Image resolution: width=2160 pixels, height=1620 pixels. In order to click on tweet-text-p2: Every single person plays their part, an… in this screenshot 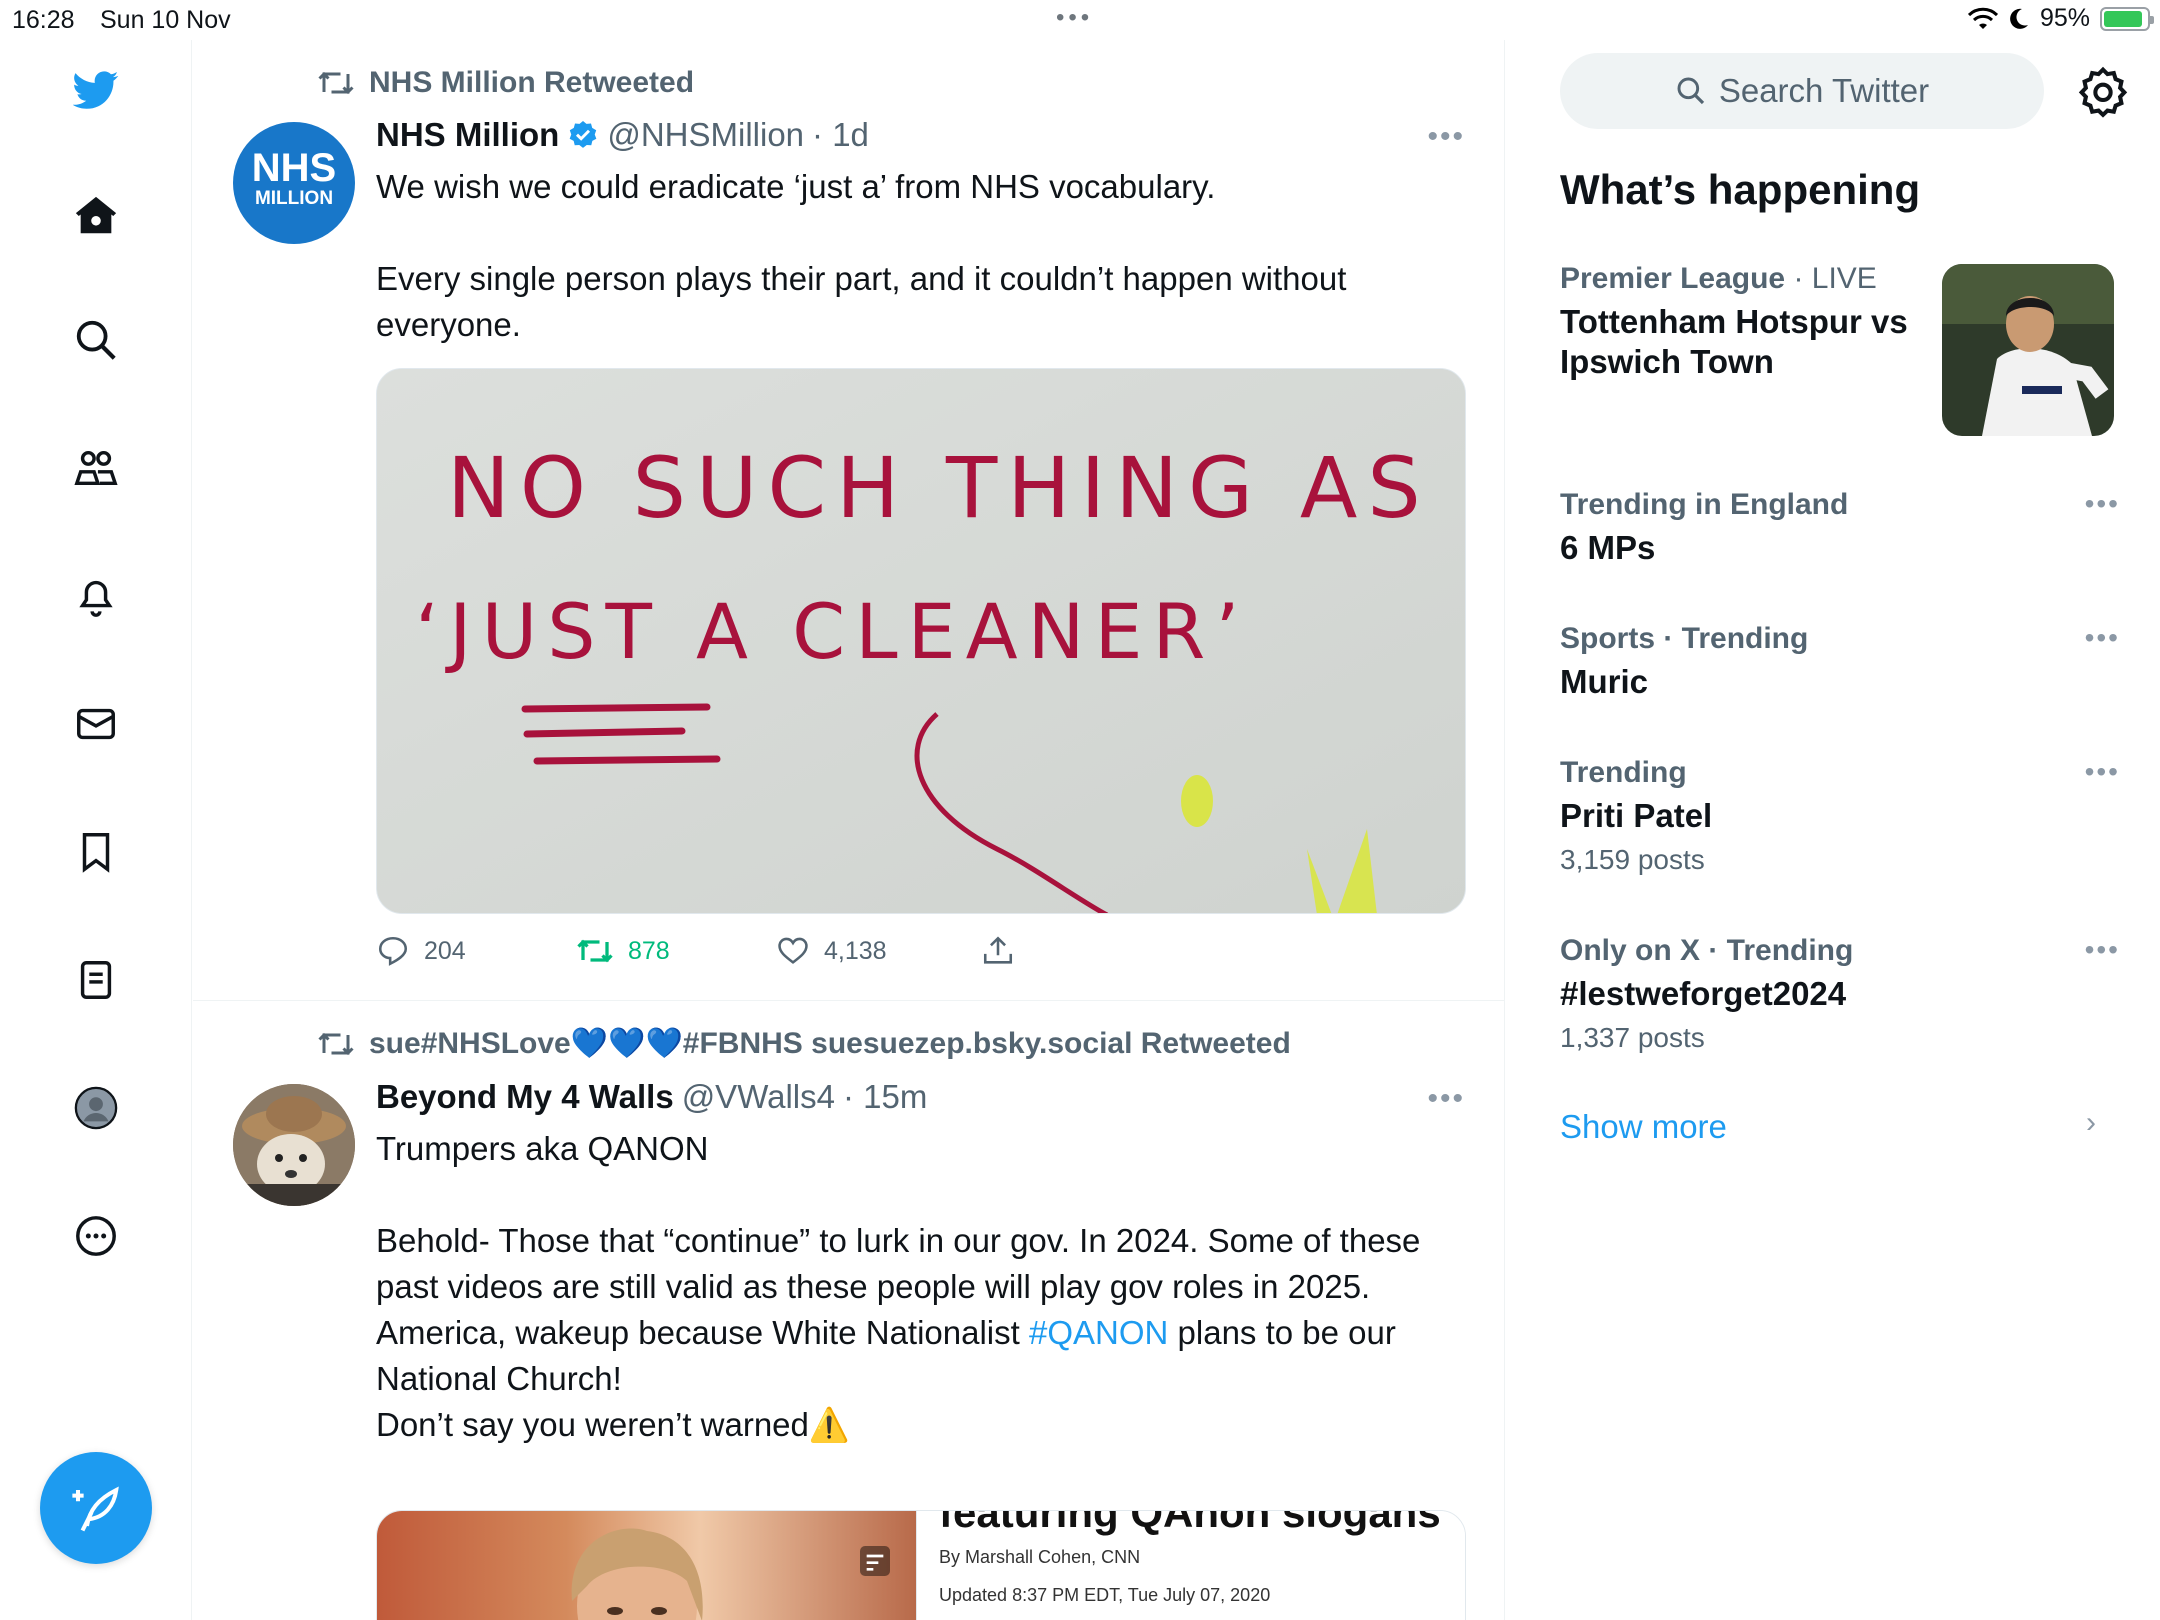, I will do `click(861, 301)`.